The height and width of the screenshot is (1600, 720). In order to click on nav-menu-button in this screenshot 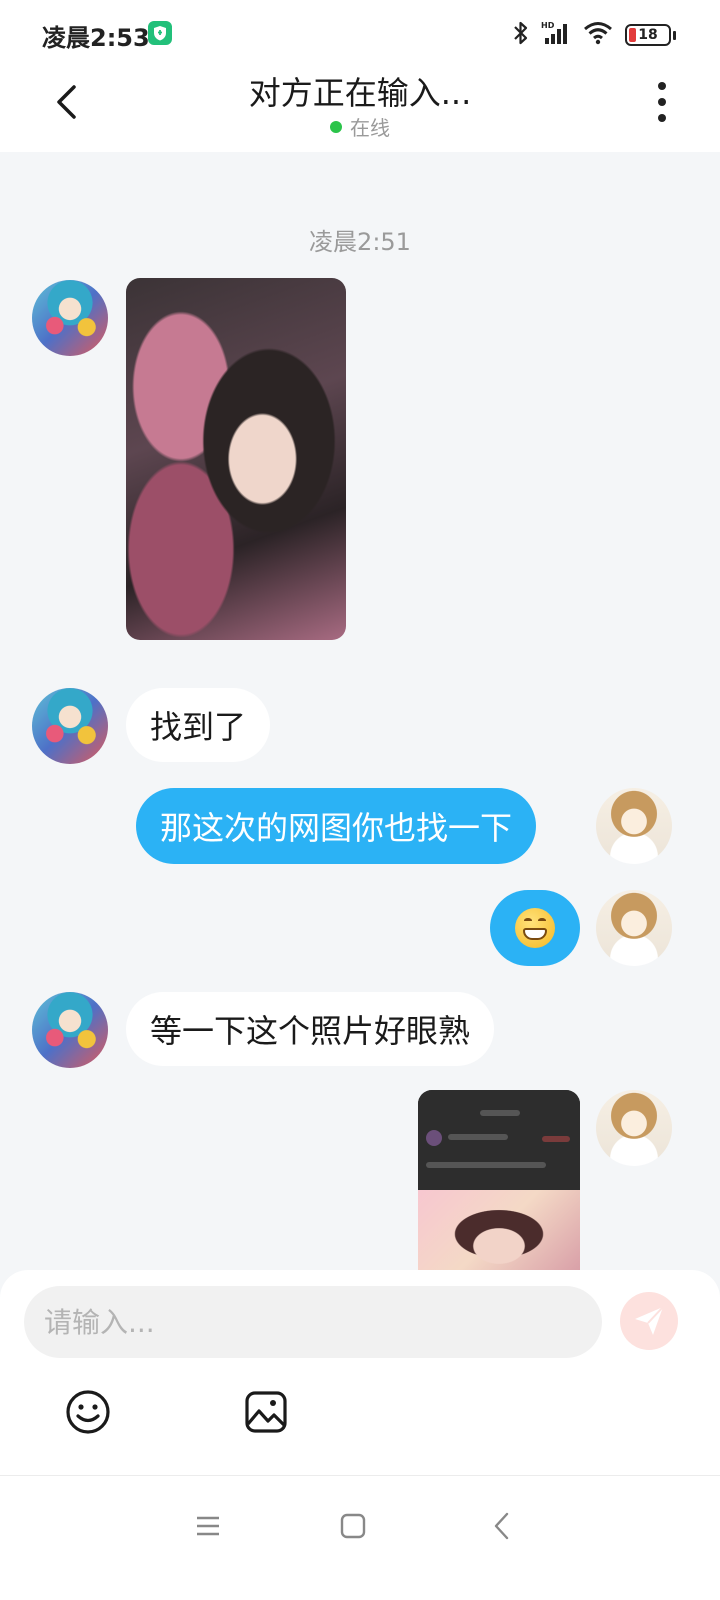, I will do `click(208, 1526)`.